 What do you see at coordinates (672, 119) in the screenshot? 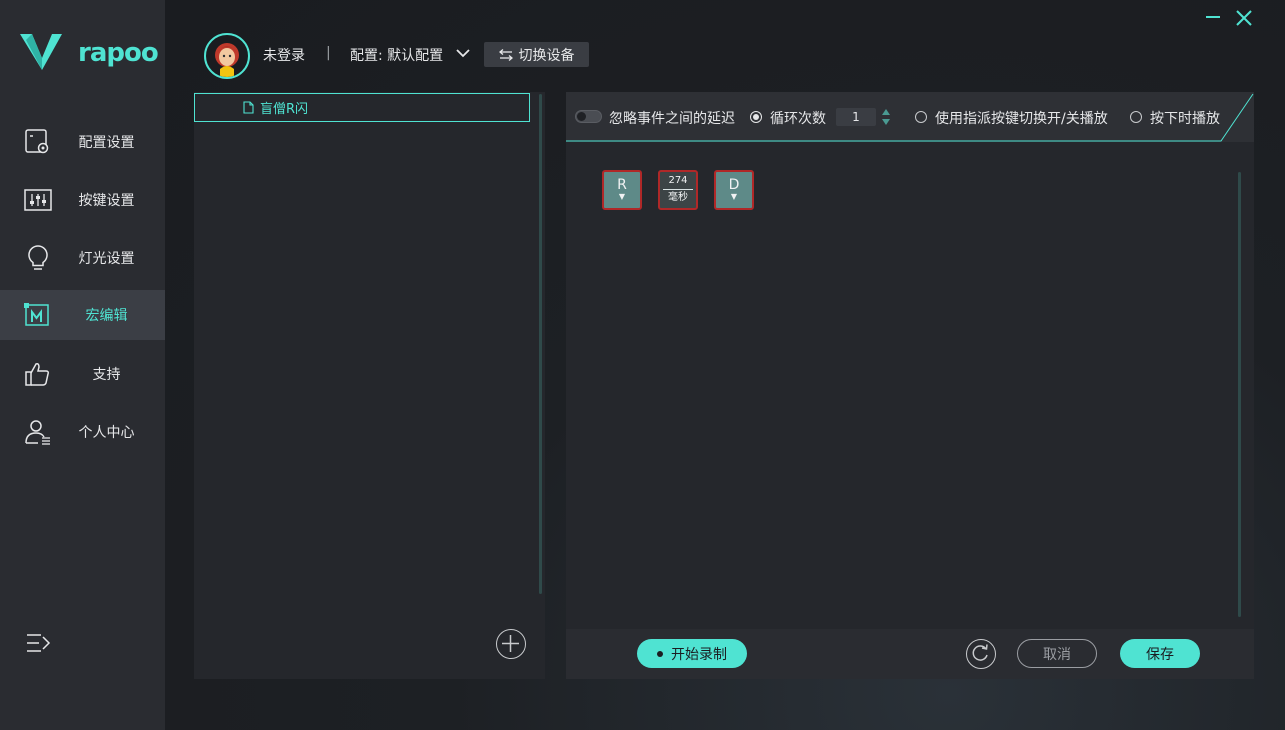
I see `ignore-delay-label: 忽略事件之间的延迟` at bounding box center [672, 119].